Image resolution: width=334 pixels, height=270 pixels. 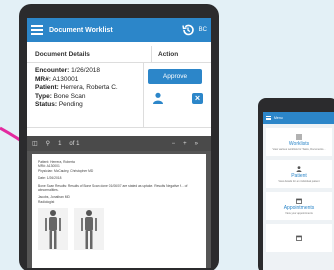 What do you see at coordinates (119, 229) in the screenshot?
I see `bone-scan-images` at bounding box center [119, 229].